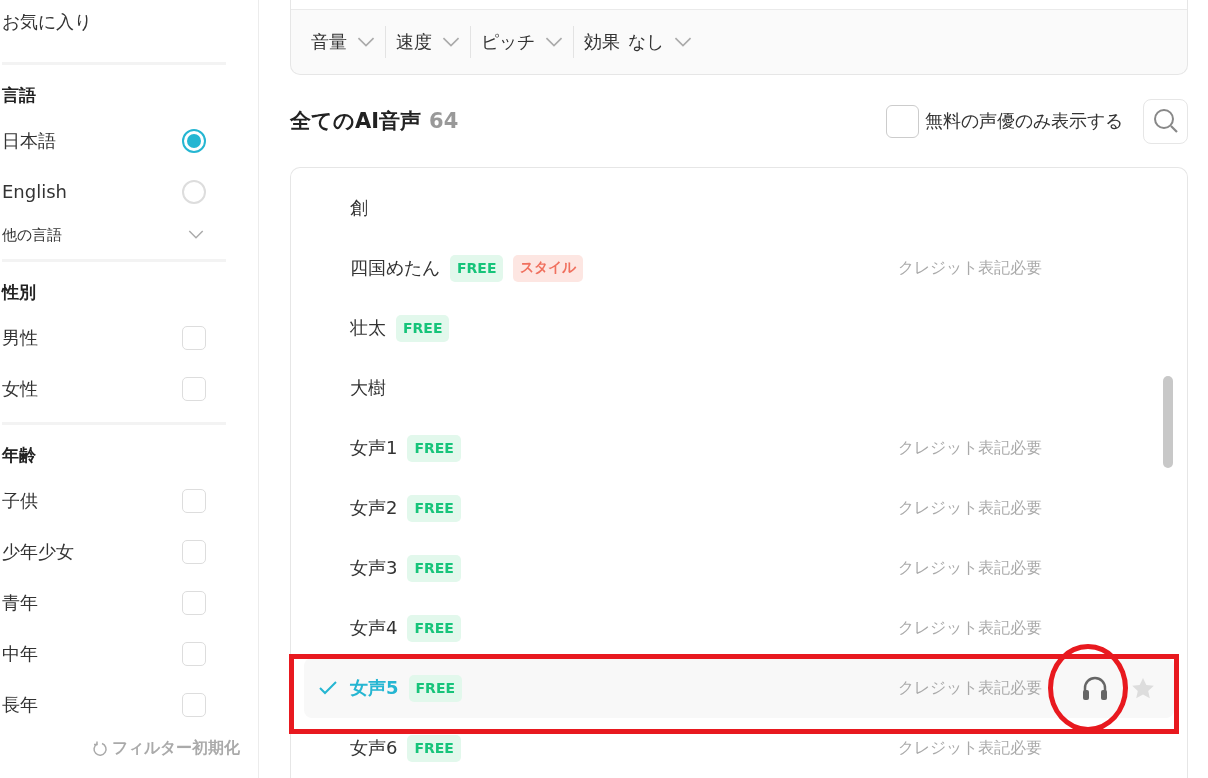 This screenshot has width=1208, height=778. What do you see at coordinates (739, 268) in the screenshot?
I see `voice-row: 四国めたん FREE スタイル クレジット表記必要` at bounding box center [739, 268].